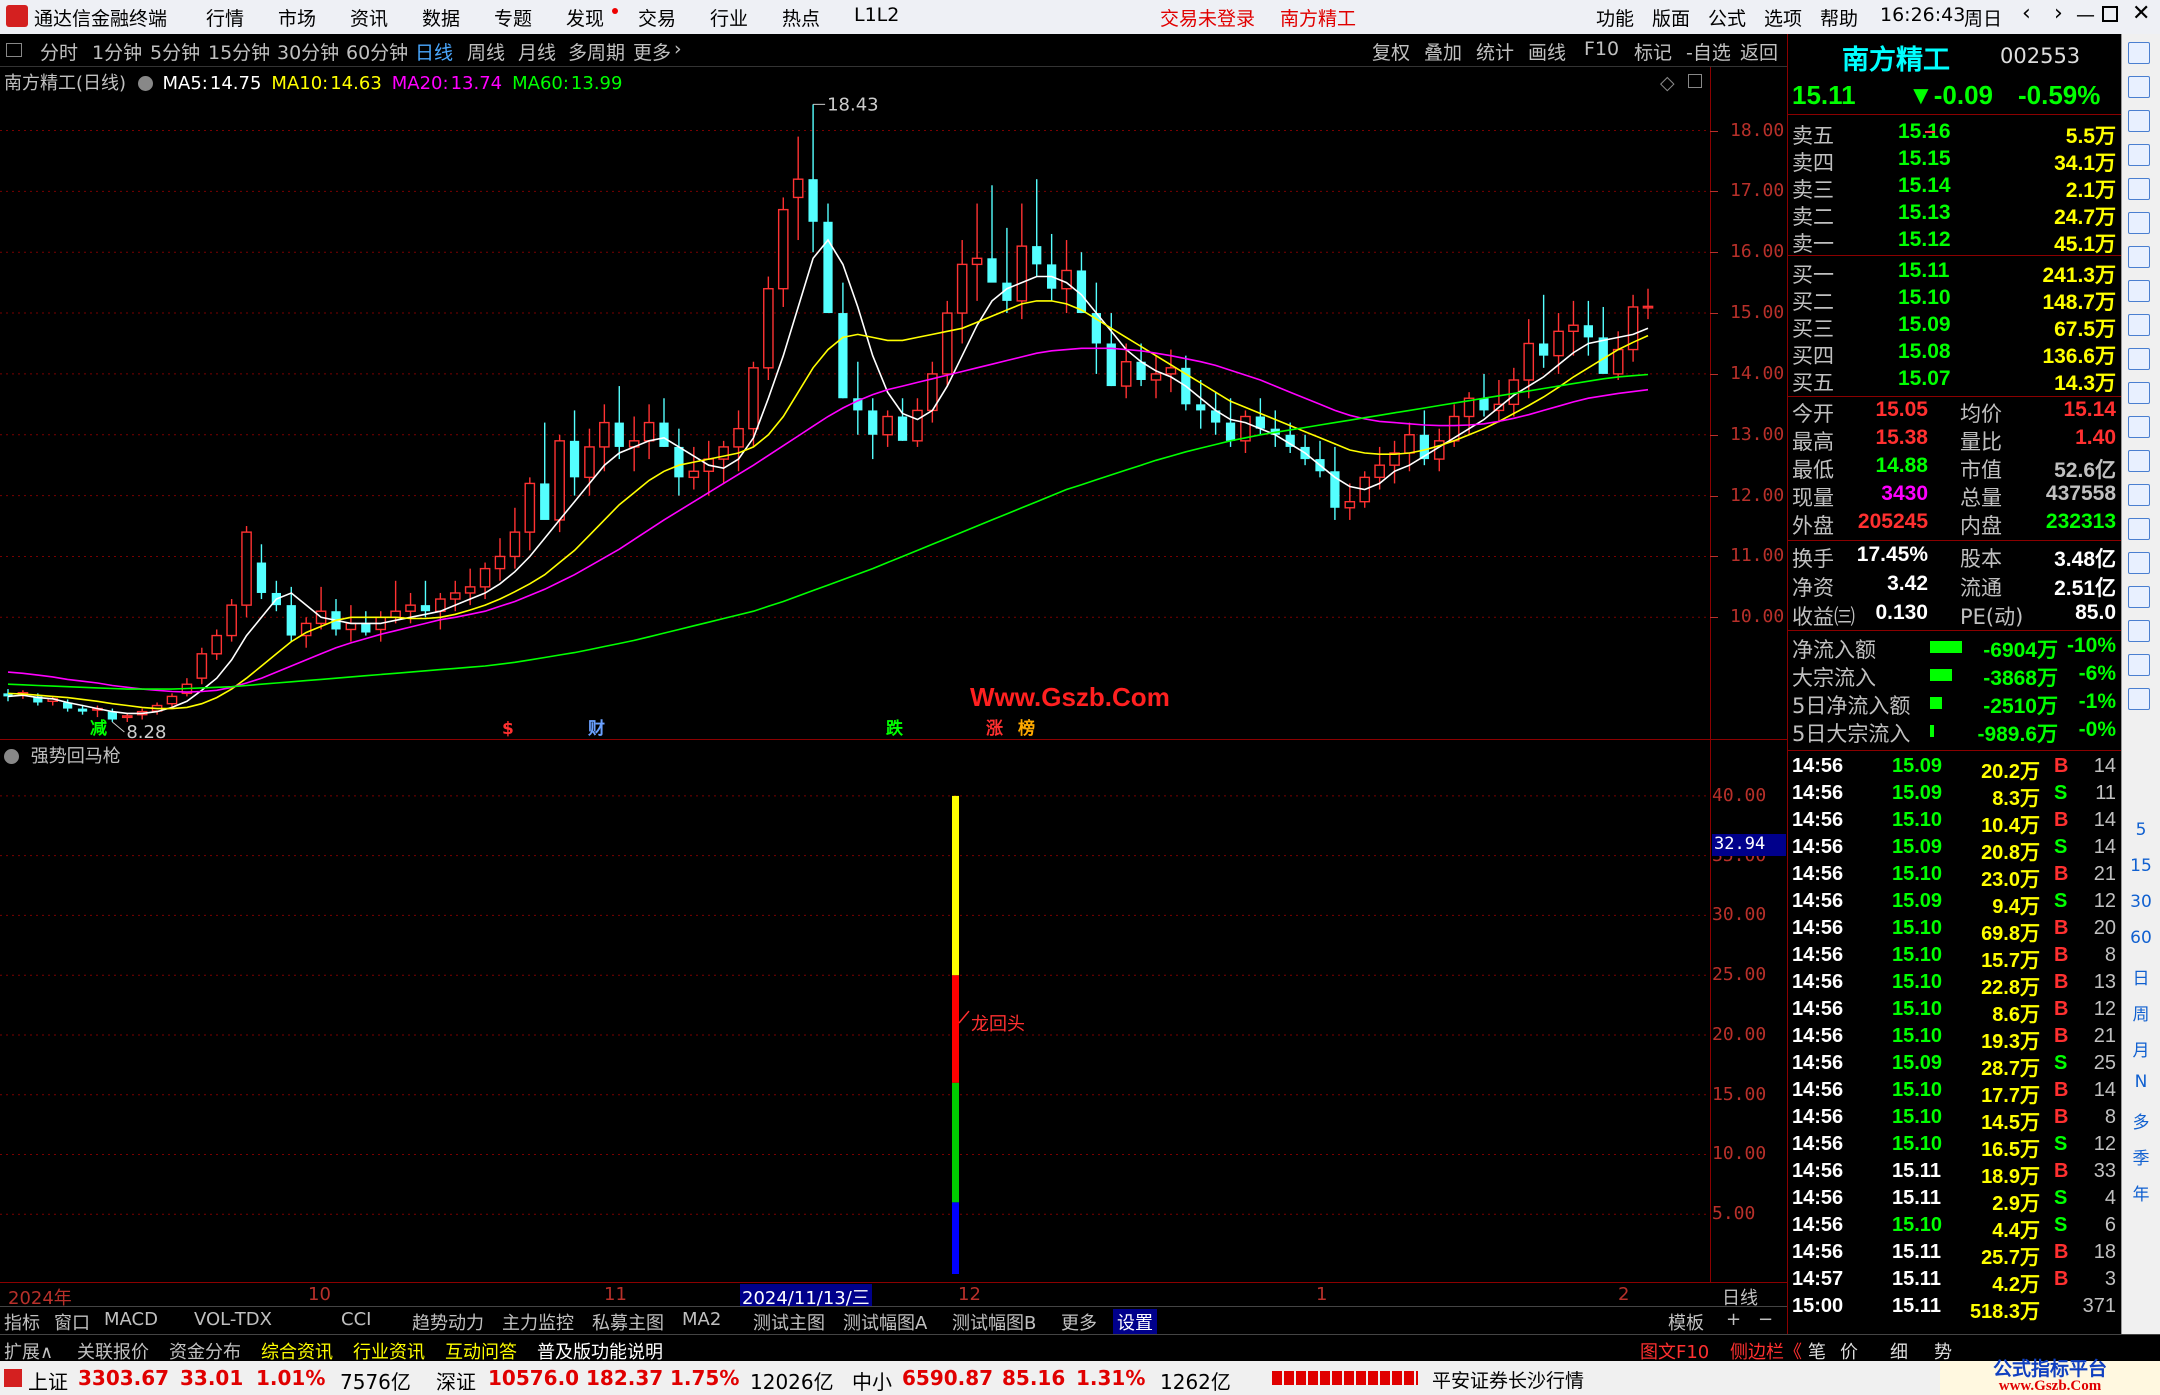  What do you see at coordinates (2141, 866) in the screenshot?
I see `side-period-button: 15` at bounding box center [2141, 866].